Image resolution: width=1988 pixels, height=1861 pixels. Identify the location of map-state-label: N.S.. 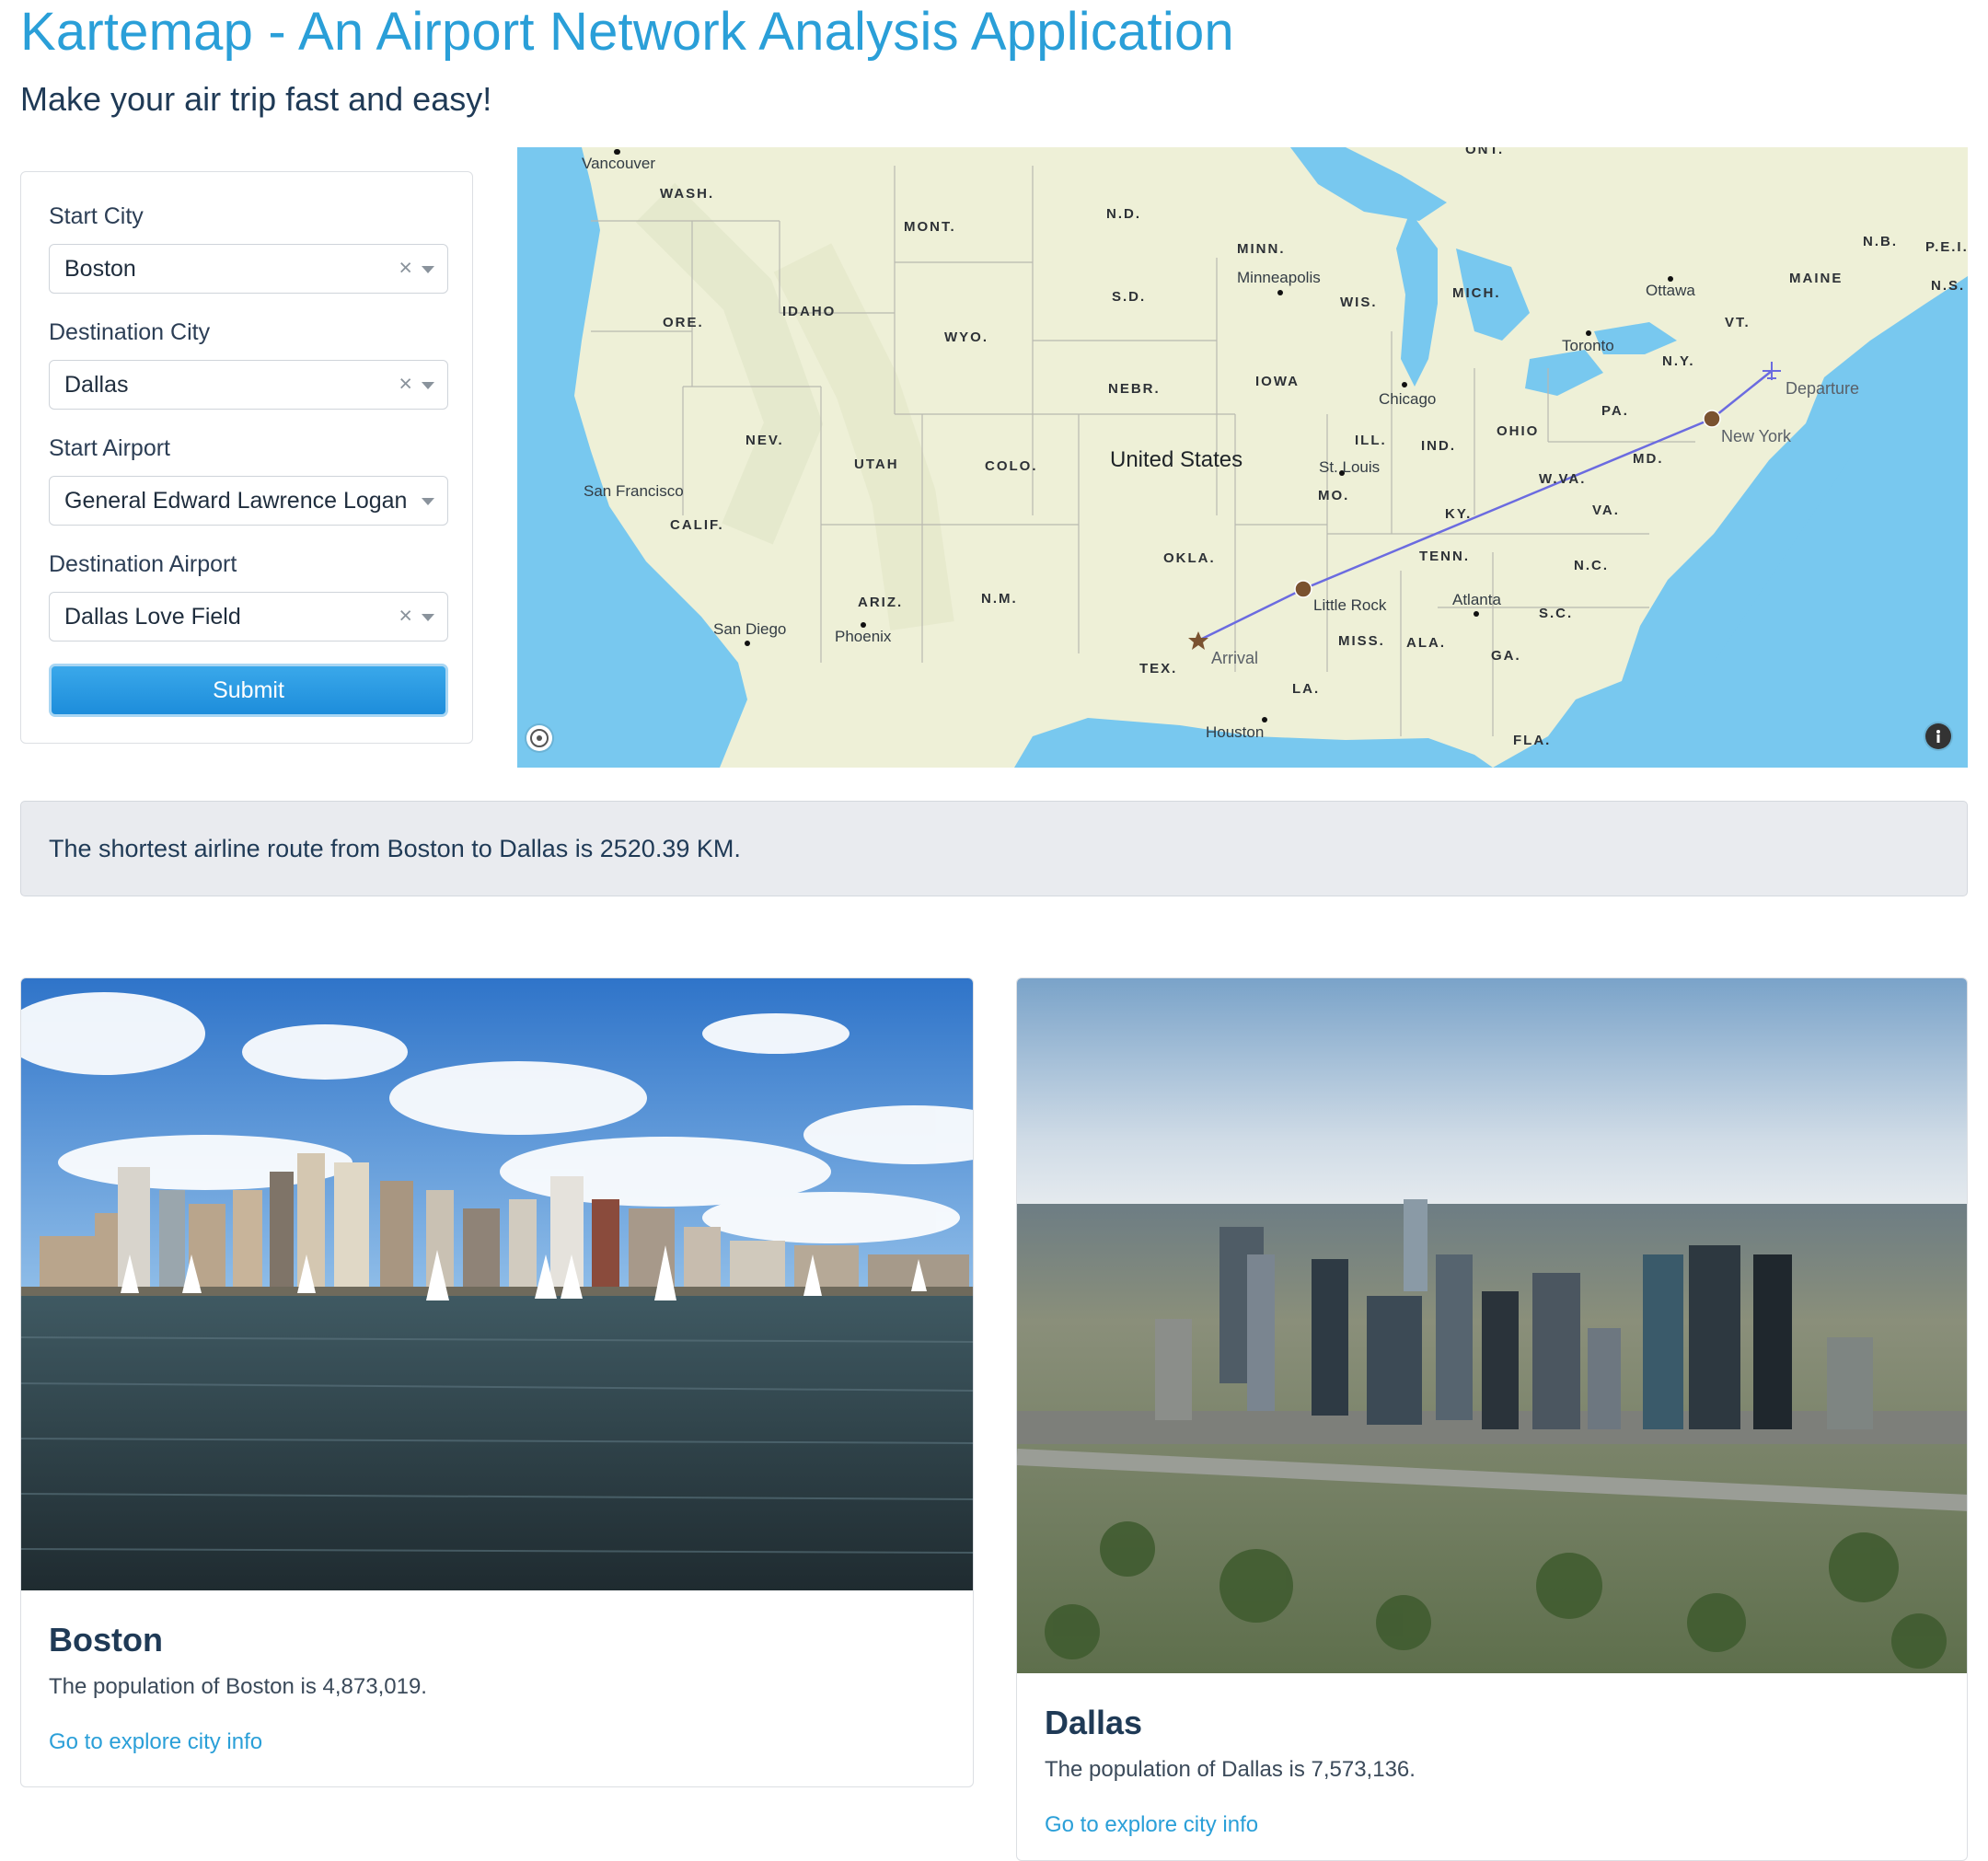
(1948, 286).